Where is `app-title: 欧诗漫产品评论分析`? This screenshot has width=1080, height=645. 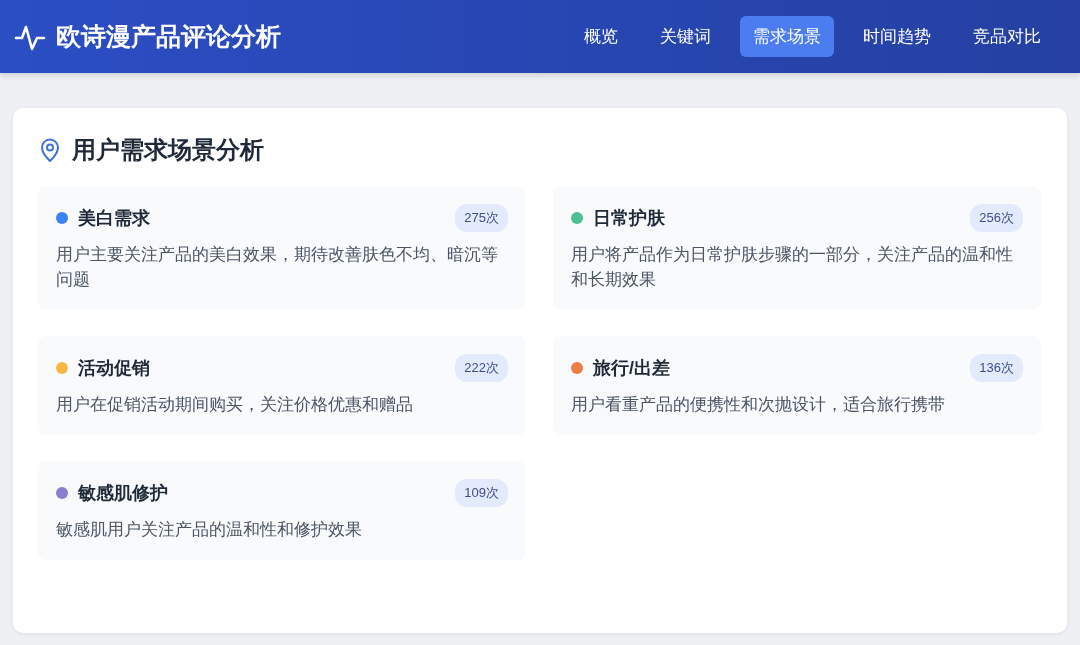
app-title: 欧诗漫产品评论分析 is located at coordinates (168, 36).